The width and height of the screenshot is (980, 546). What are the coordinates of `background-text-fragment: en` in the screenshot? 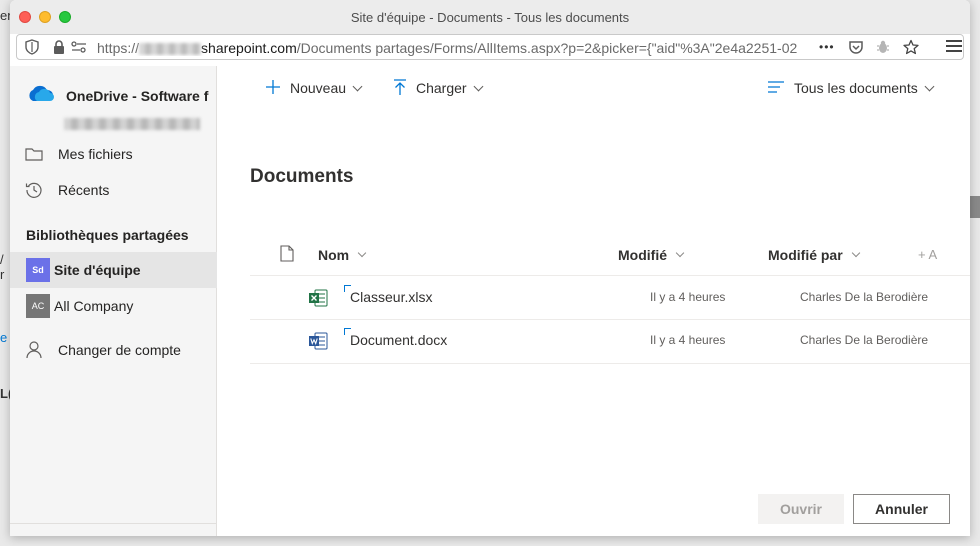 It's located at (5, 15).